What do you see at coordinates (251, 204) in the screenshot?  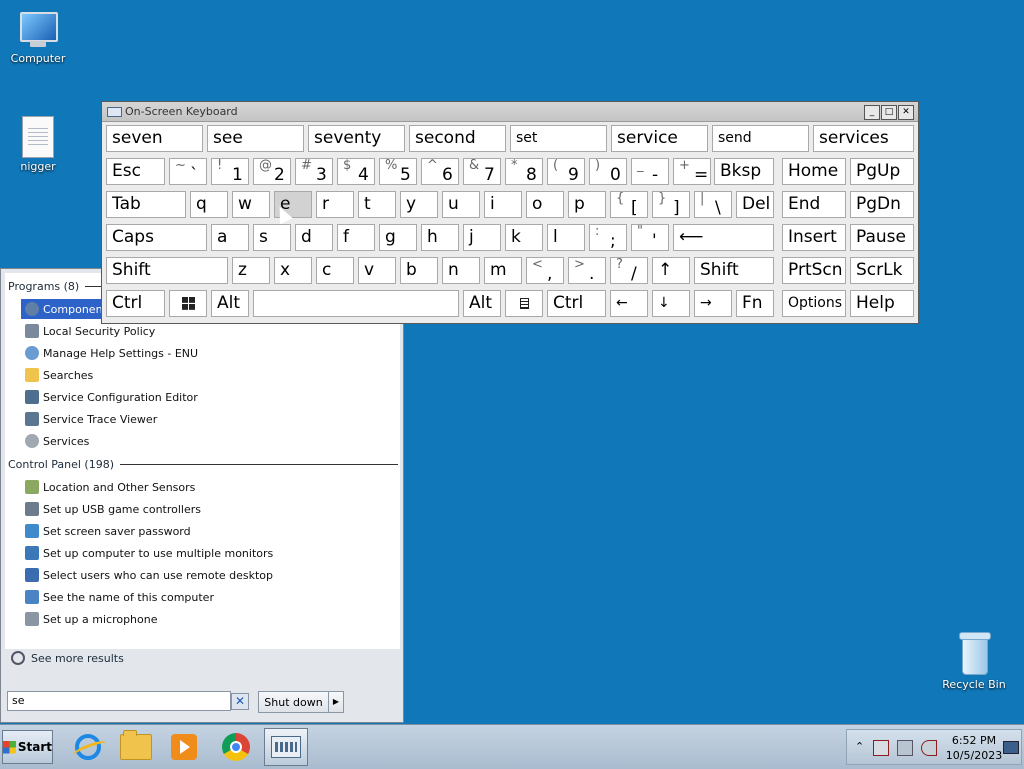 I see `key-w: w` at bounding box center [251, 204].